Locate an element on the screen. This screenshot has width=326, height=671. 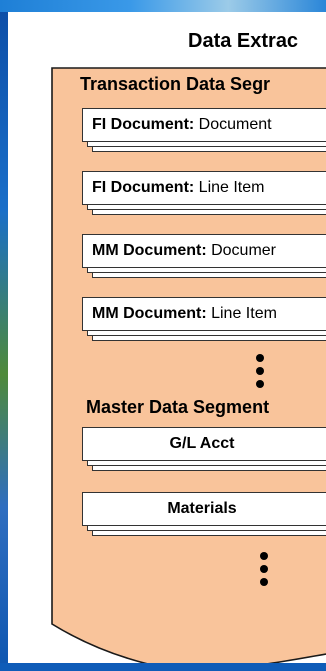
segment-item-label: MM Document: Documer is located at coordinates (184, 250).